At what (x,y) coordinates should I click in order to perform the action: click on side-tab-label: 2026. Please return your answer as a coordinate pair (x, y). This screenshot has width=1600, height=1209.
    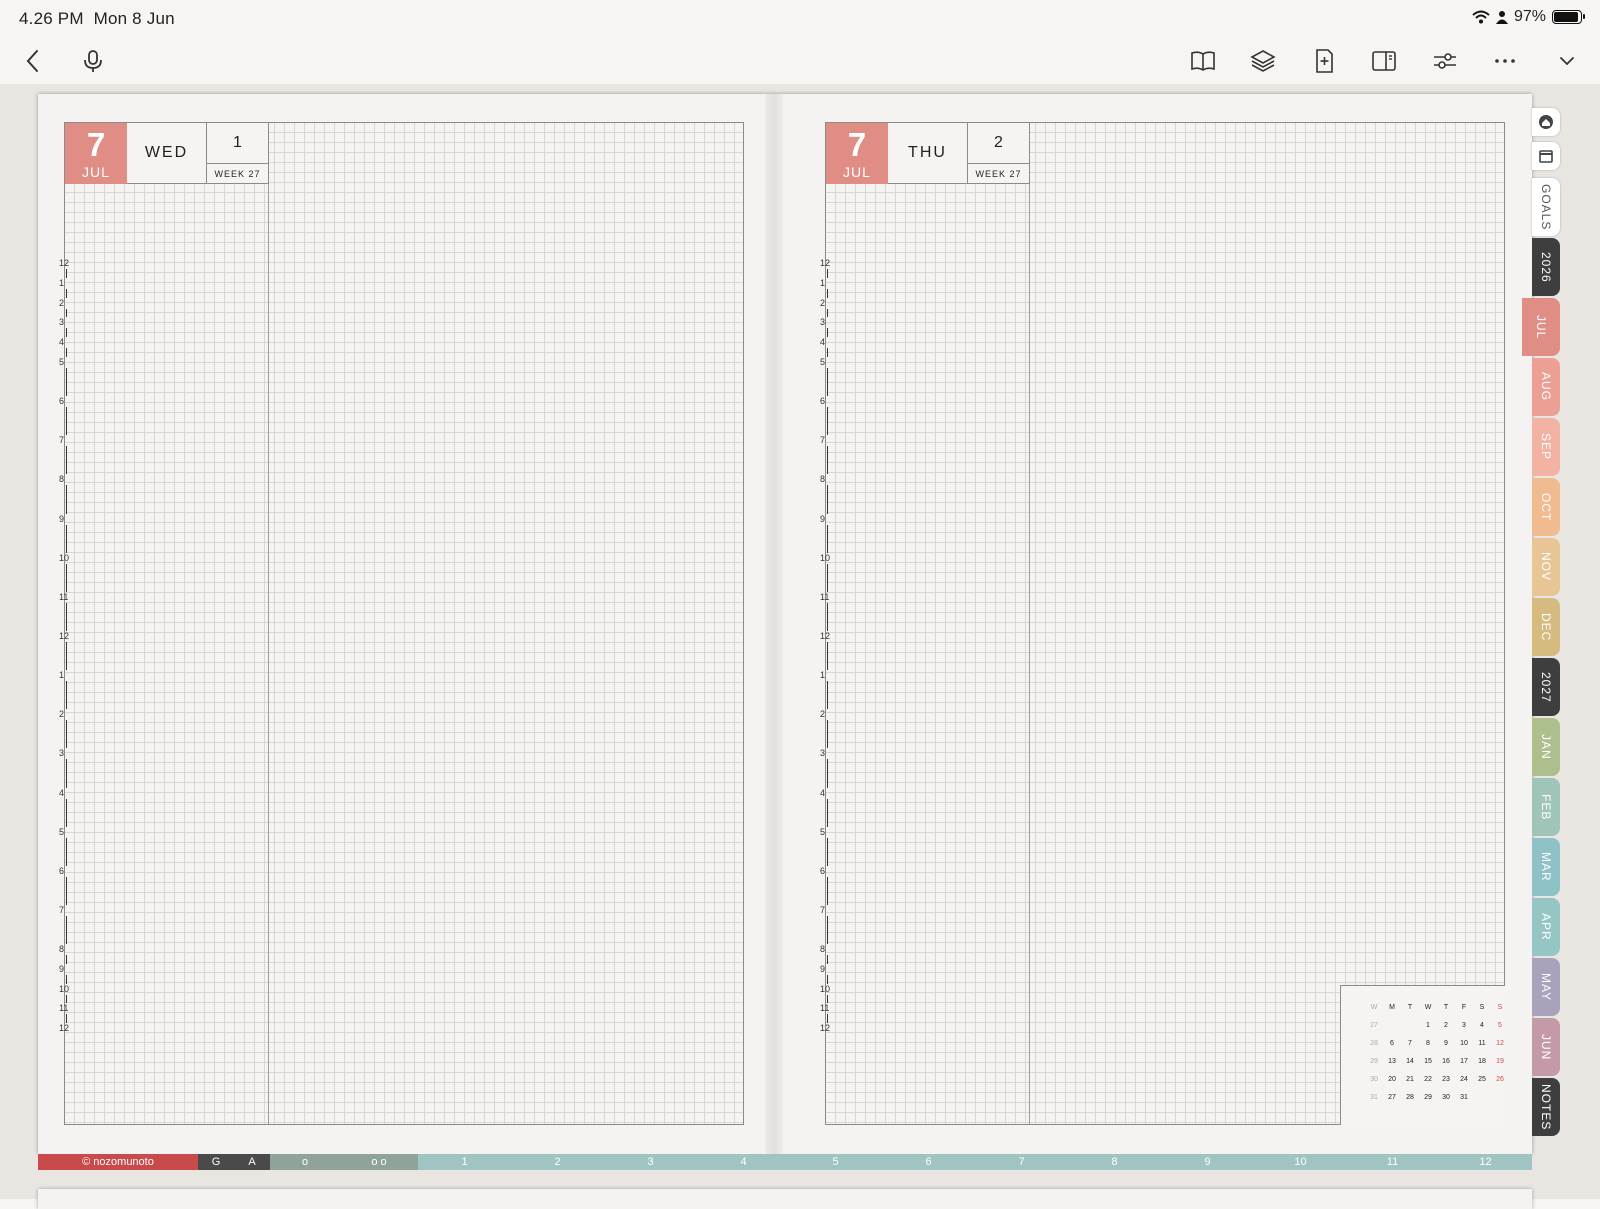
    Looking at the image, I should click on (1546, 267).